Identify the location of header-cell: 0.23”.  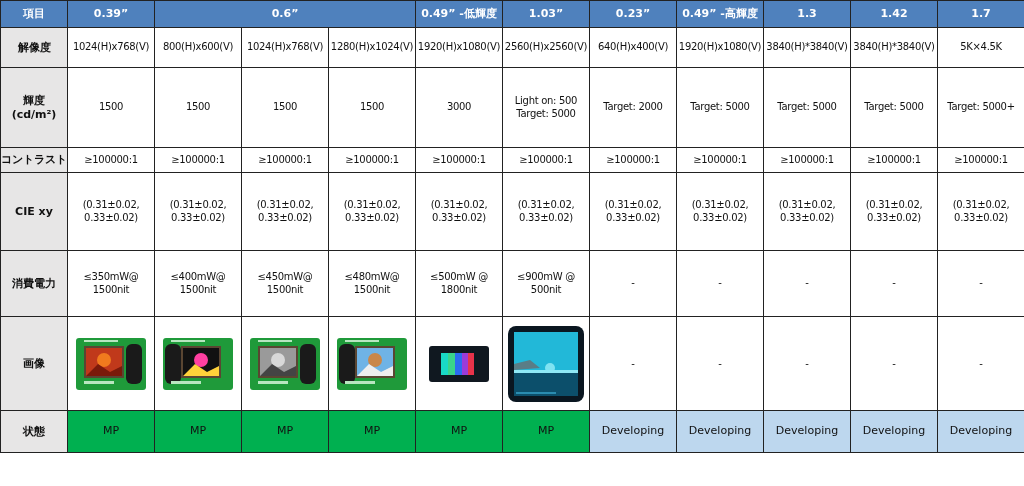
(633, 14).